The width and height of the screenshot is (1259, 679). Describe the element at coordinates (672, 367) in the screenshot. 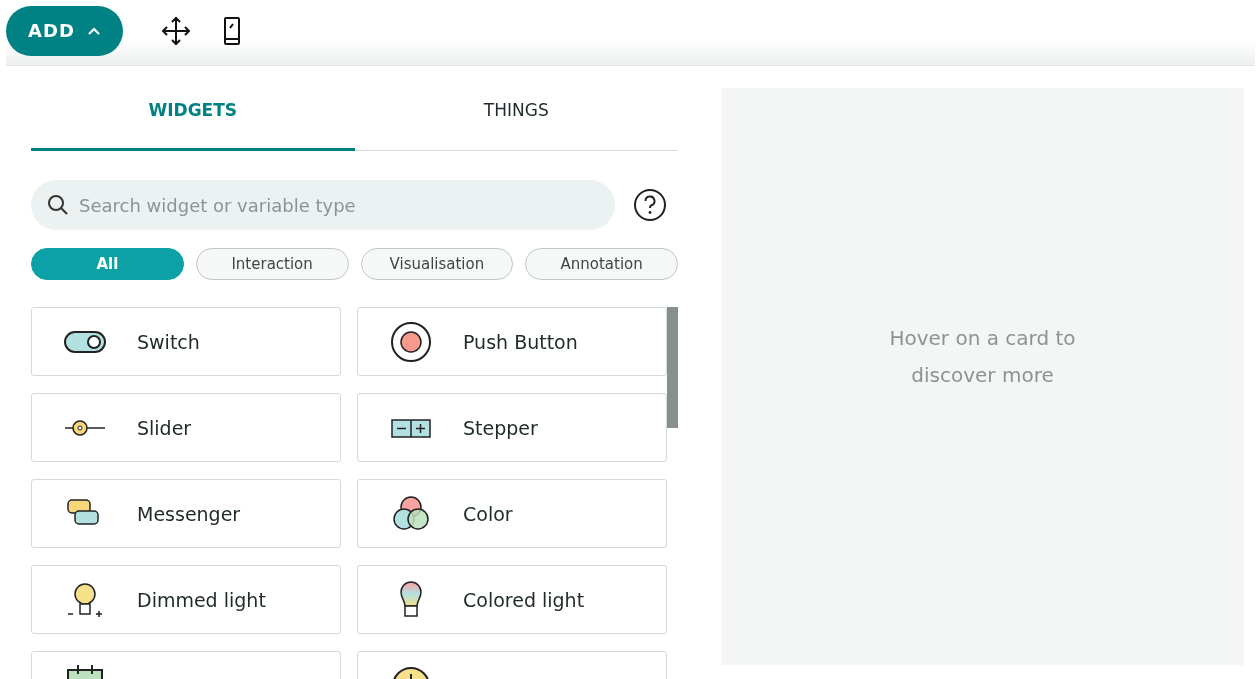

I see `scrollbar-thumb` at that location.